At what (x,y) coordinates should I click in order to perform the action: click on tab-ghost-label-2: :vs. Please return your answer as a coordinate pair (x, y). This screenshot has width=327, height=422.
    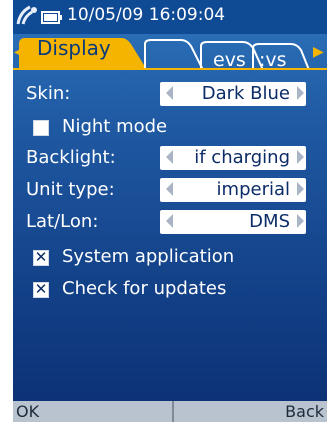
    Looking at the image, I should click on (273, 60).